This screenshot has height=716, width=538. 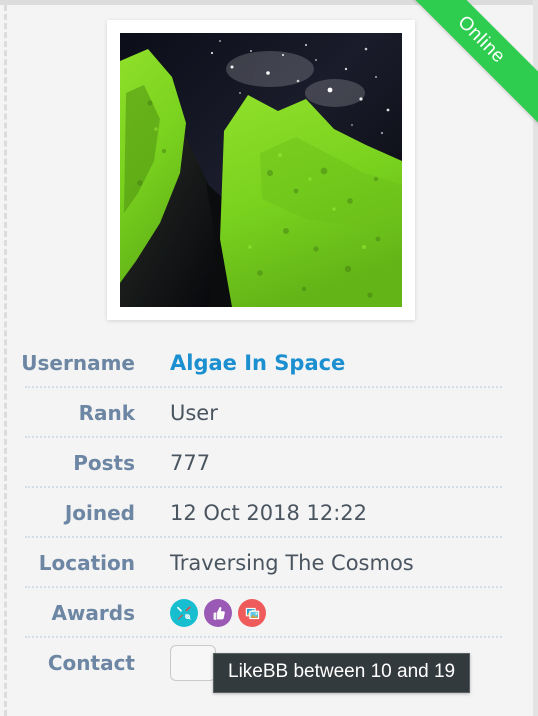 I want to click on info-row-joined: Joined 12 Oct 2018 12:22, so click(x=269, y=513).